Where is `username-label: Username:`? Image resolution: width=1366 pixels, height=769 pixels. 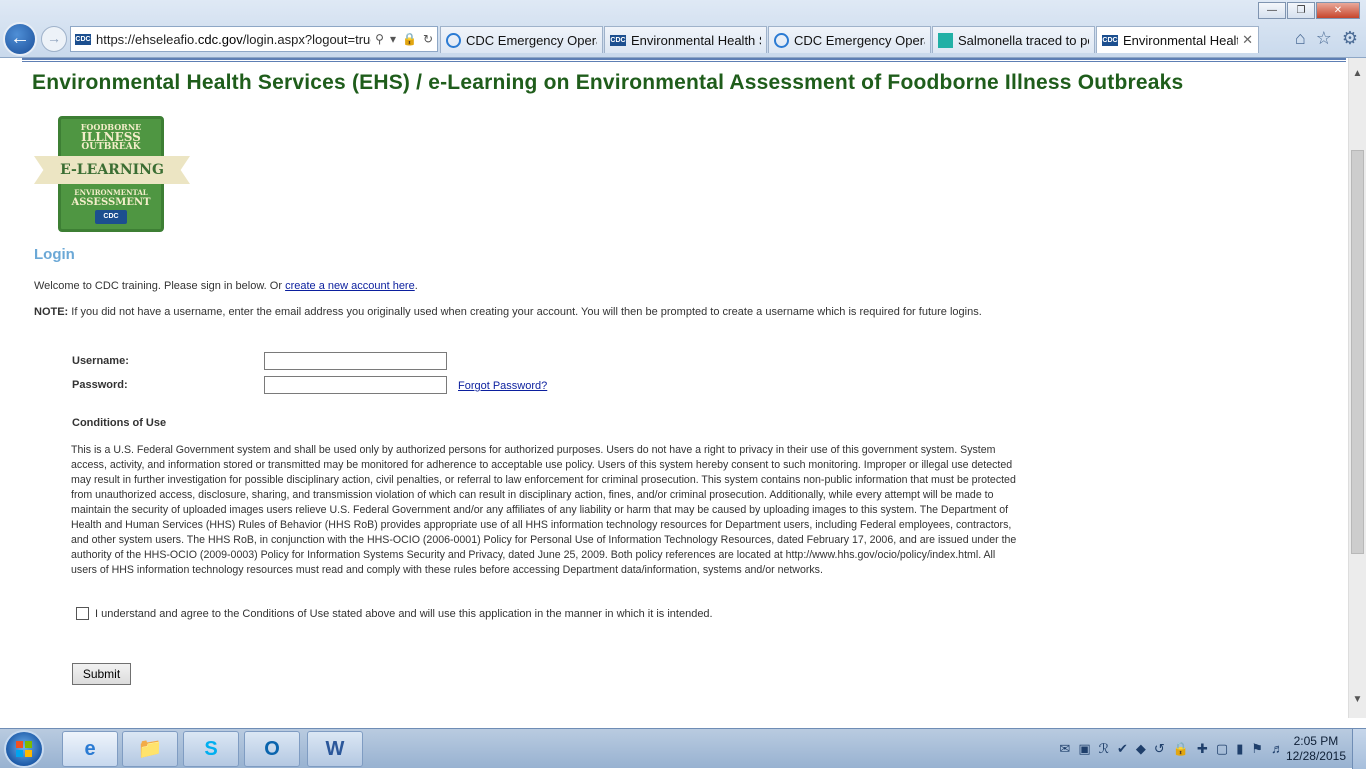 username-label: Username: is located at coordinates (100, 361).